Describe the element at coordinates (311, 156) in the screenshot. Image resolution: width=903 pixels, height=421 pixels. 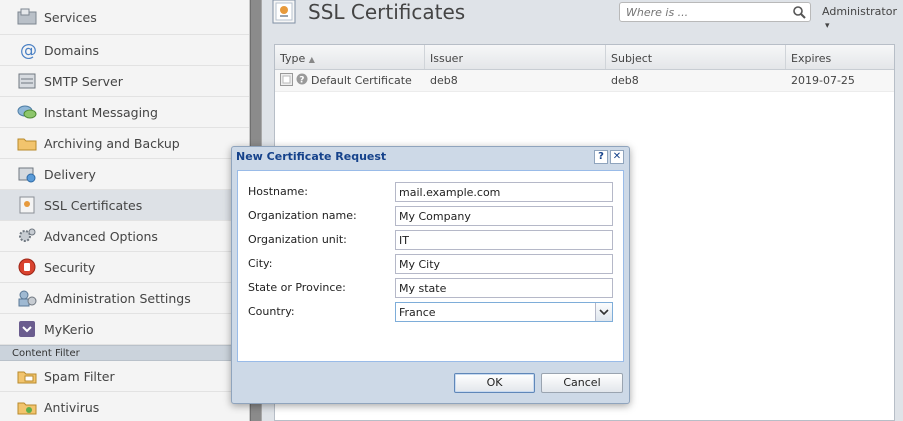
I see `dialog-title: New Certificate Request` at that location.